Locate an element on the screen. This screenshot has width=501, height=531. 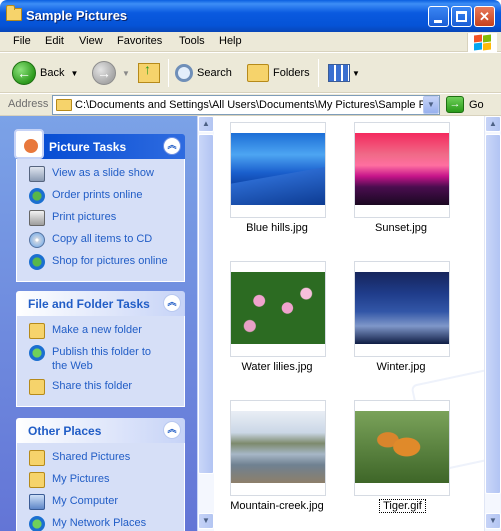
file-name: Sunset.jpg is located at coordinates (401, 228).